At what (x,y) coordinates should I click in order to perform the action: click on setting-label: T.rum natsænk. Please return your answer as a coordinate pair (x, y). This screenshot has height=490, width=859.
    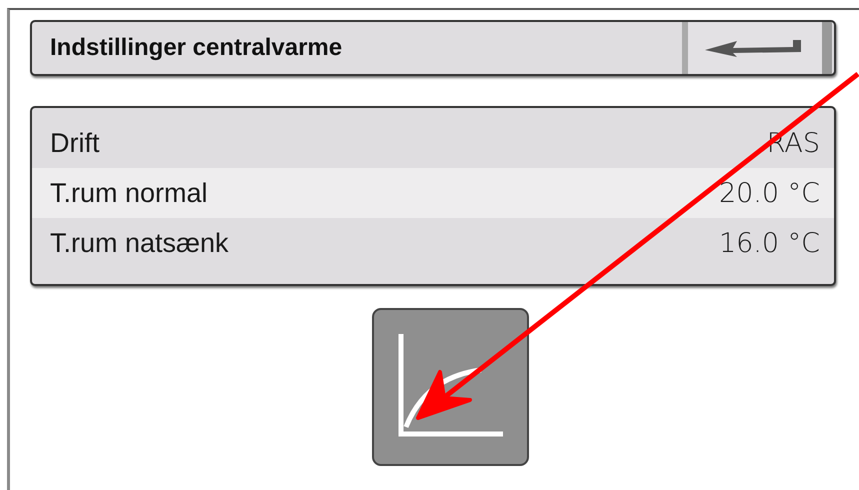
    Looking at the image, I should click on (139, 243).